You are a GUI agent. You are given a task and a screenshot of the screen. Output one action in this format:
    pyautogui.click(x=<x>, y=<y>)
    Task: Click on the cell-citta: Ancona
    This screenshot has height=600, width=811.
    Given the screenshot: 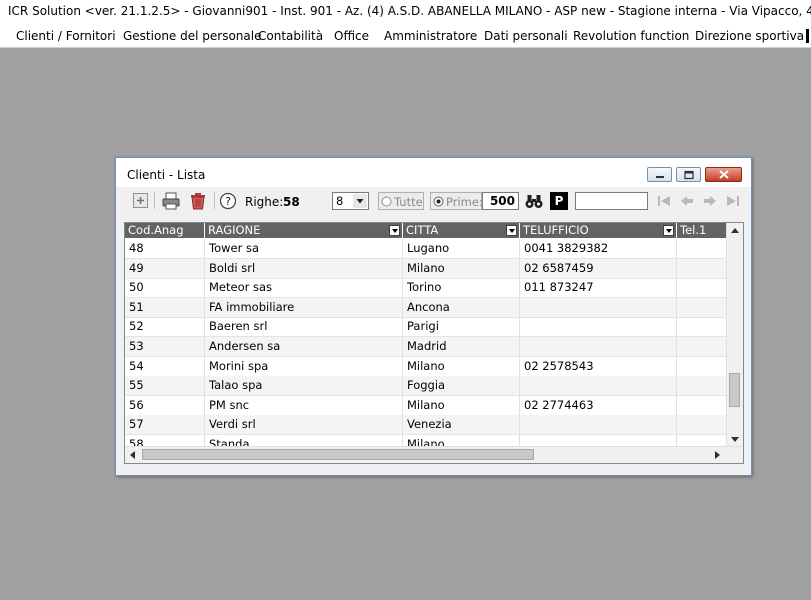 What is the action you would take?
    pyautogui.click(x=461, y=307)
    